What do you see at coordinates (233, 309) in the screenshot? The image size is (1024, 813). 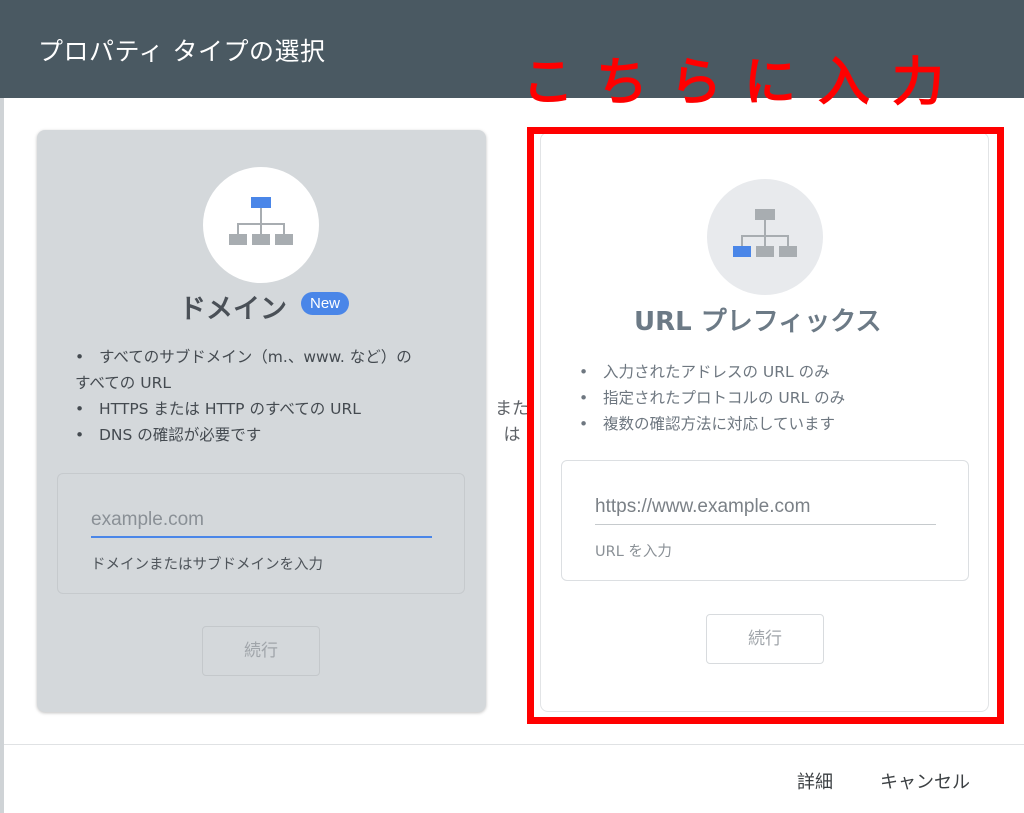 I see `domain-title: ドメイン` at bounding box center [233, 309].